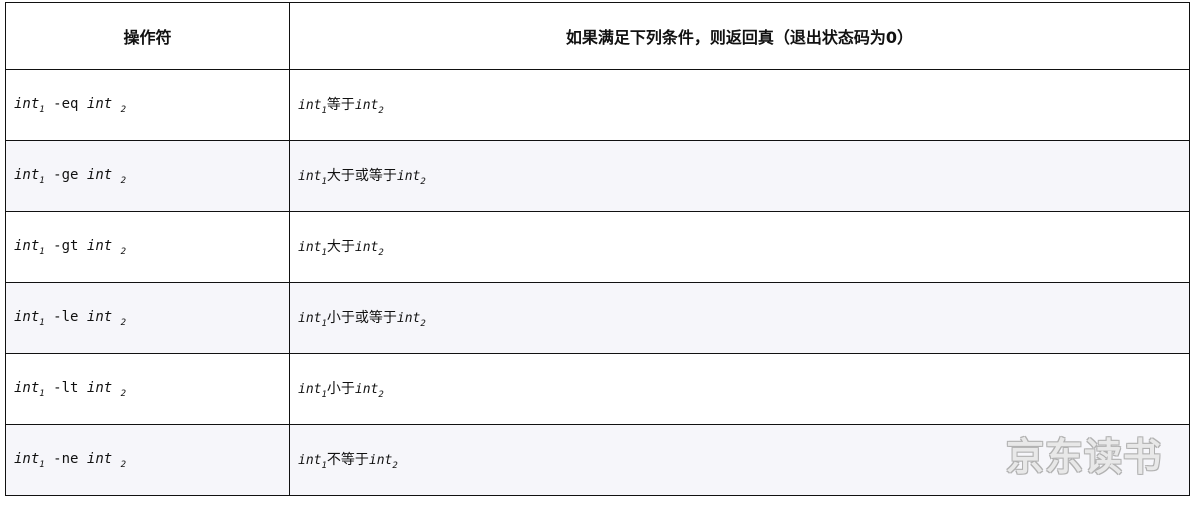 The width and height of the screenshot is (1202, 505). Describe the element at coordinates (66, 316) in the screenshot. I see `operator-flag: -le` at that location.